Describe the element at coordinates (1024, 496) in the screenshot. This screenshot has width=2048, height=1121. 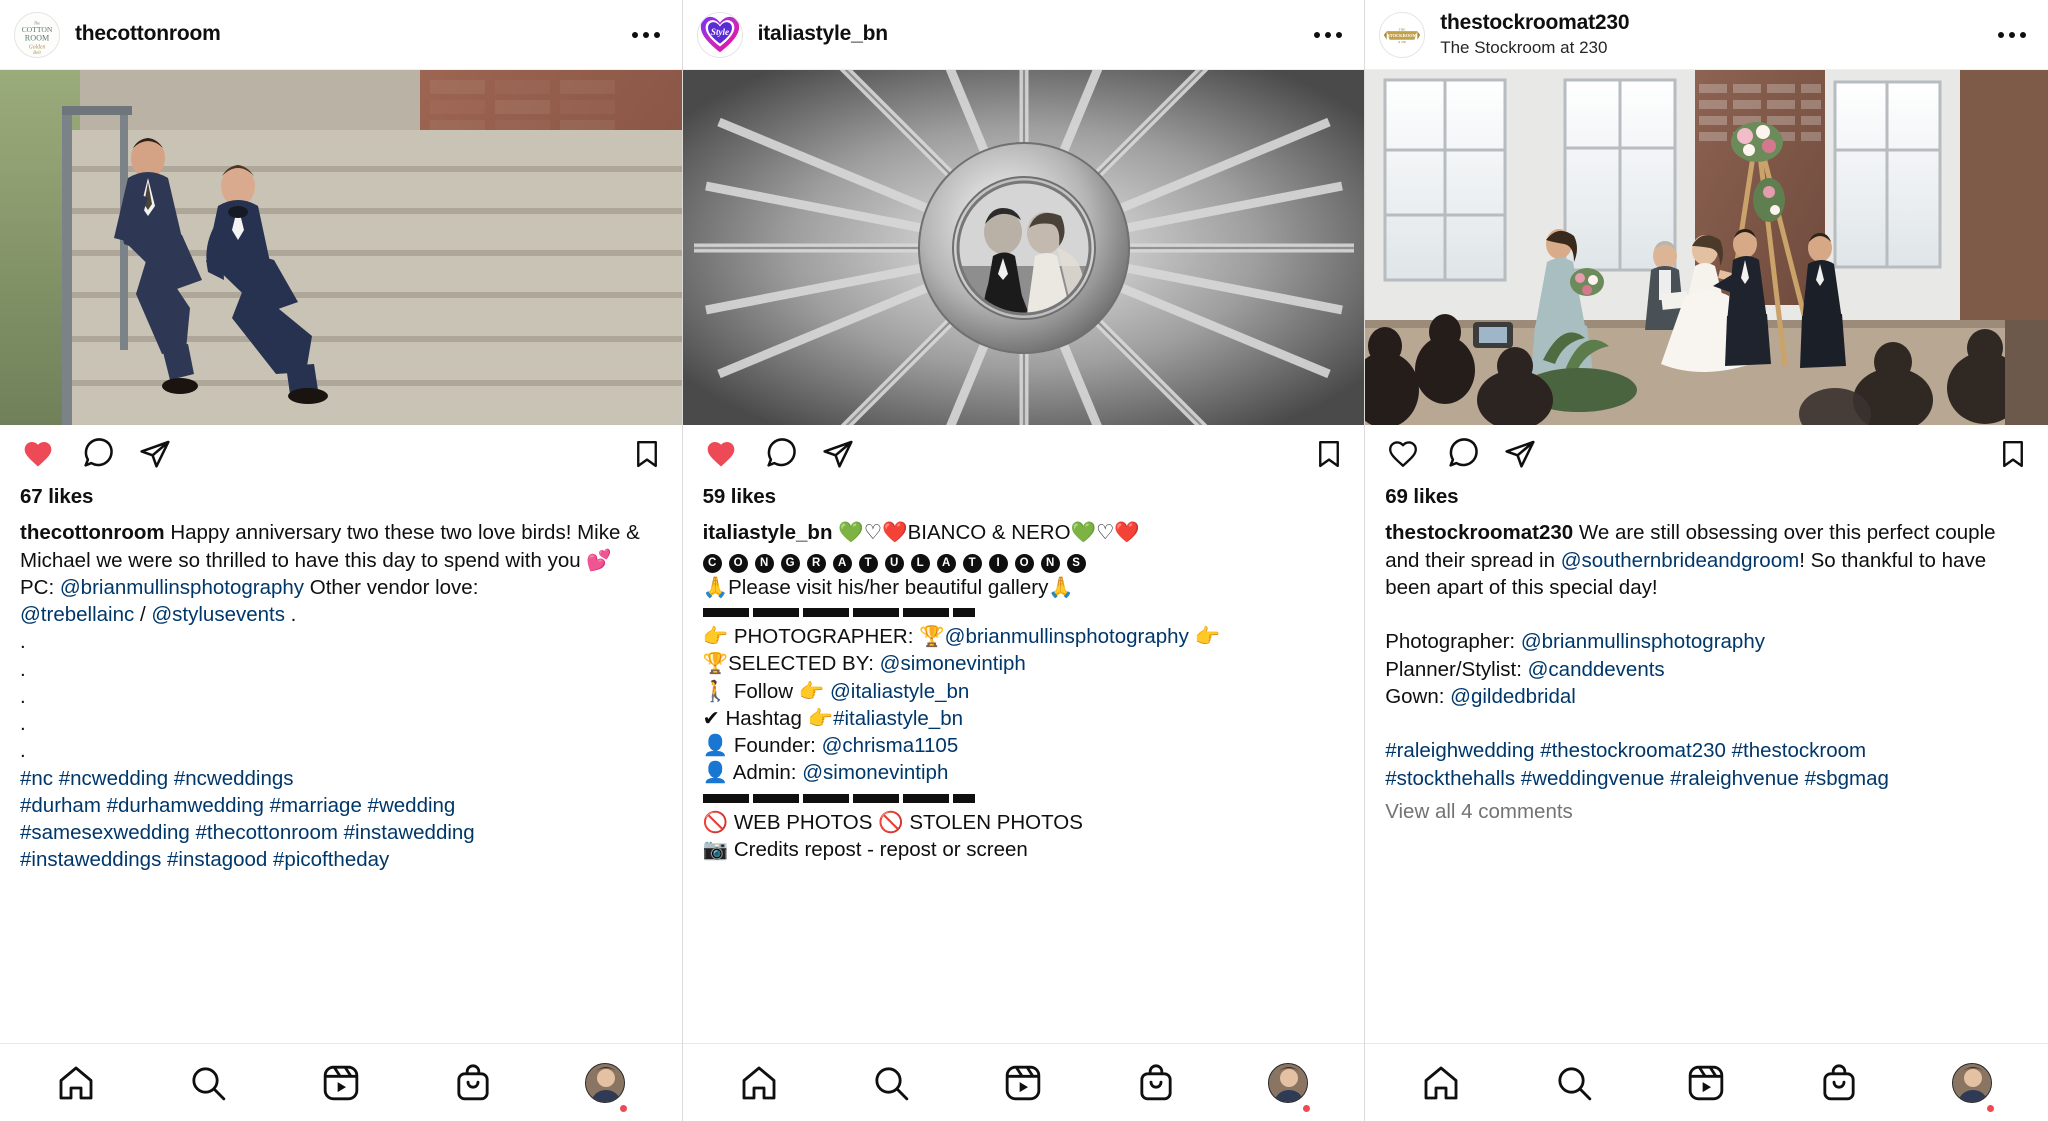
I see `likes-count: 59 likes` at that location.